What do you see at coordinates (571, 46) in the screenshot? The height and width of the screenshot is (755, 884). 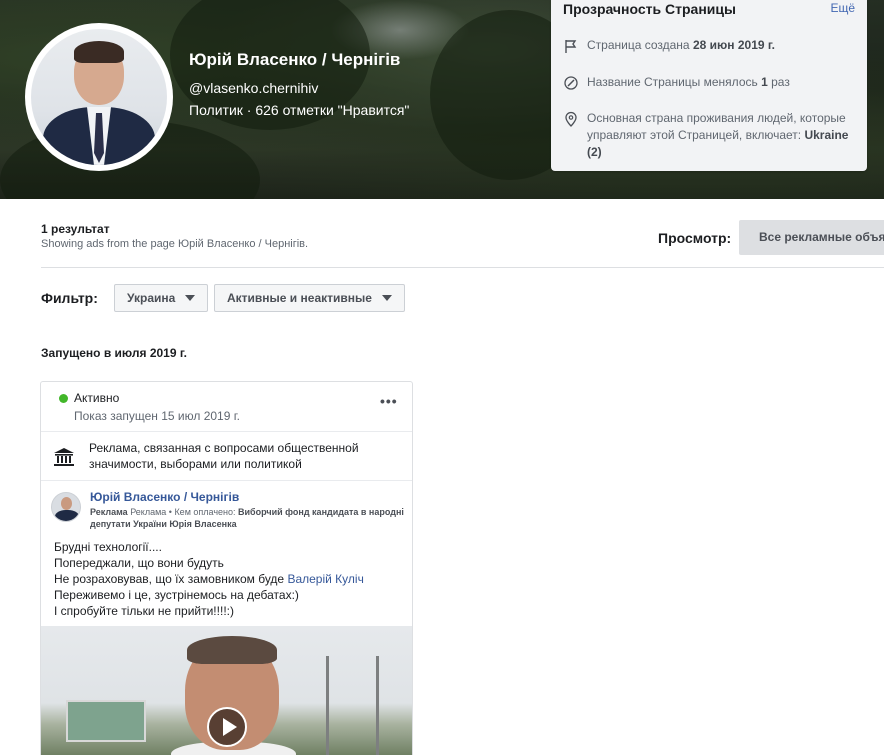 I see `flag-icon` at bounding box center [571, 46].